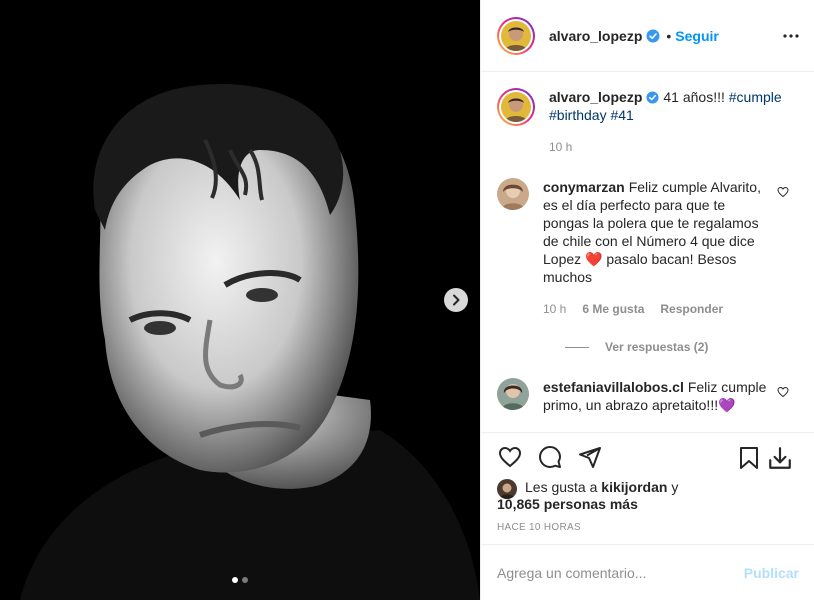 Image resolution: width=814 pixels, height=600 pixels. I want to click on purple-heart-emoji: 💜, so click(727, 405).